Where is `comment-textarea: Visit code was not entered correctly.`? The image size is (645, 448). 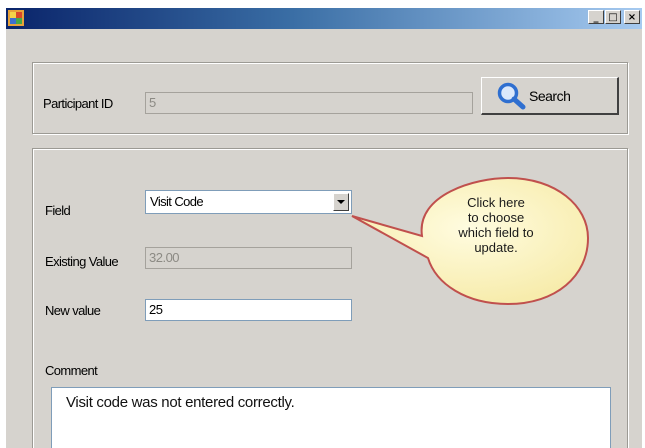 comment-textarea: Visit code was not entered correctly. is located at coordinates (331, 417).